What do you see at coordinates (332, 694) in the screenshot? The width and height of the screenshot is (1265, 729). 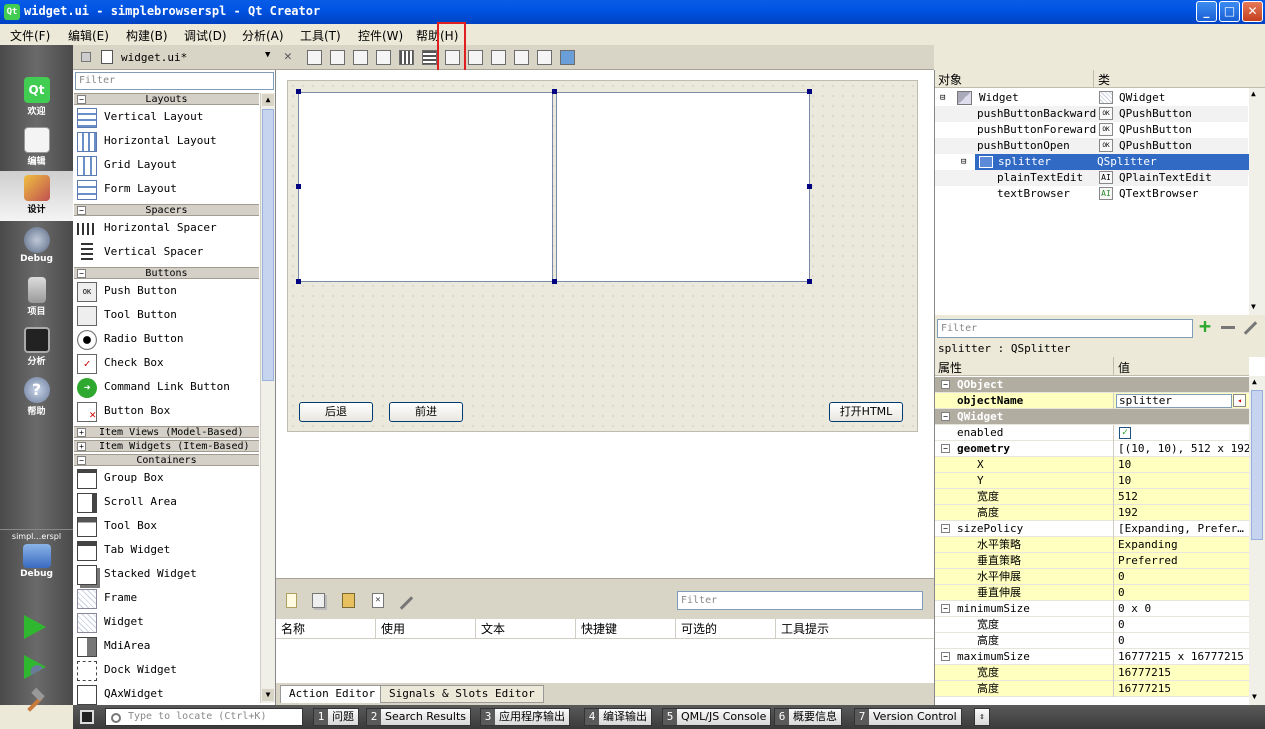 I see `tab-action-editor: Action Editor` at bounding box center [332, 694].